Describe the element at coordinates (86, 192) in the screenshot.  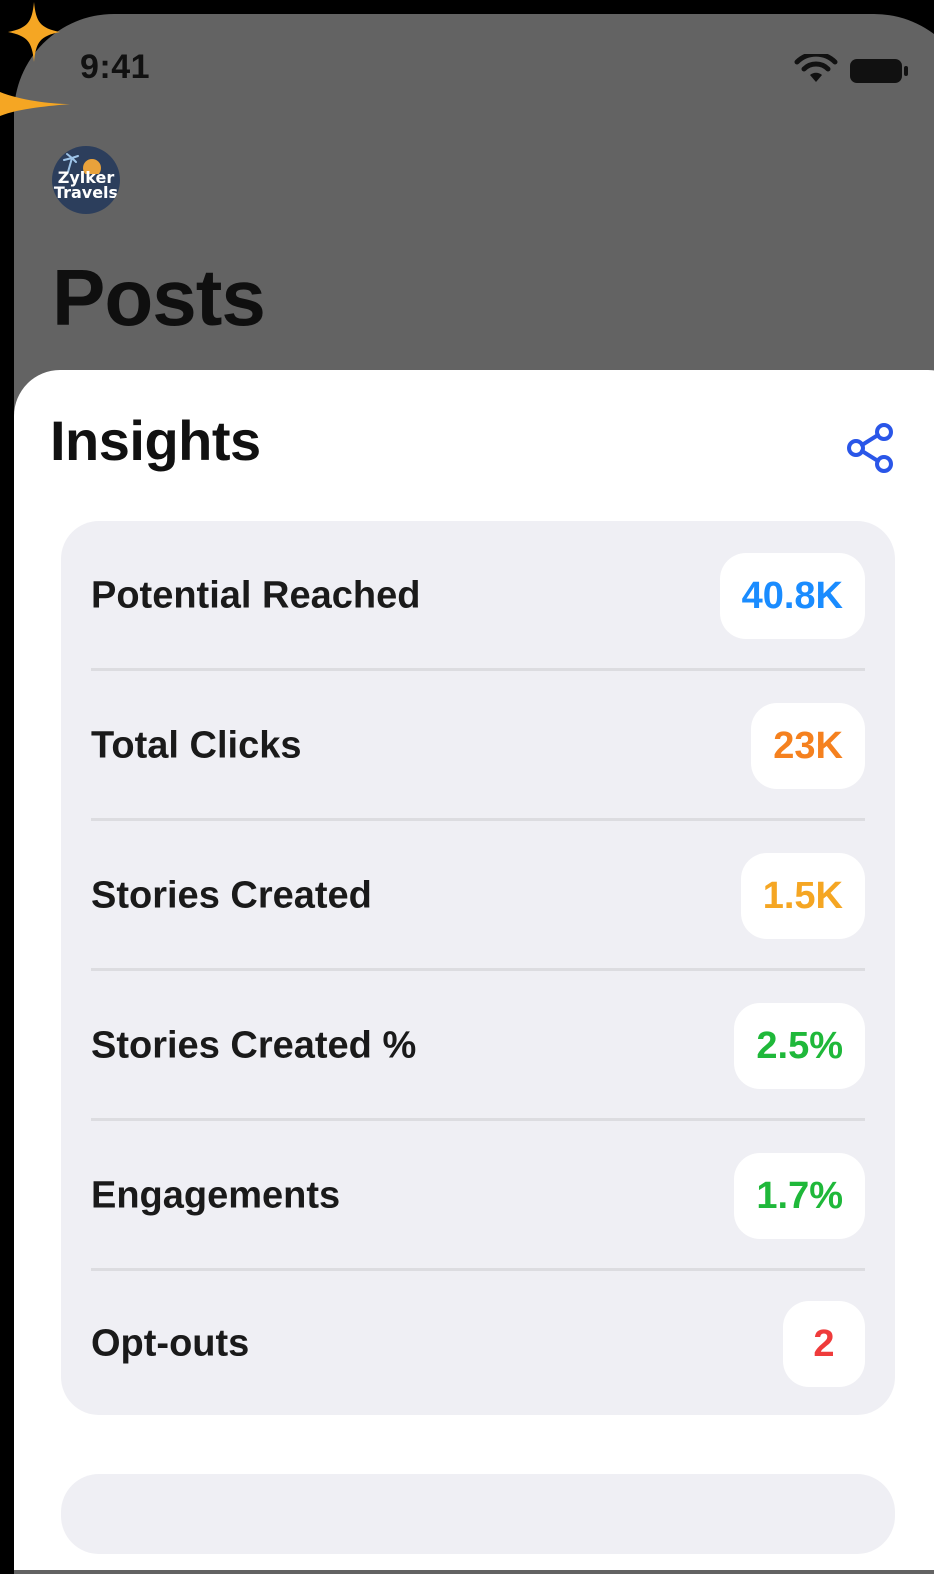
I see `logo-text-line2: Travels` at that location.